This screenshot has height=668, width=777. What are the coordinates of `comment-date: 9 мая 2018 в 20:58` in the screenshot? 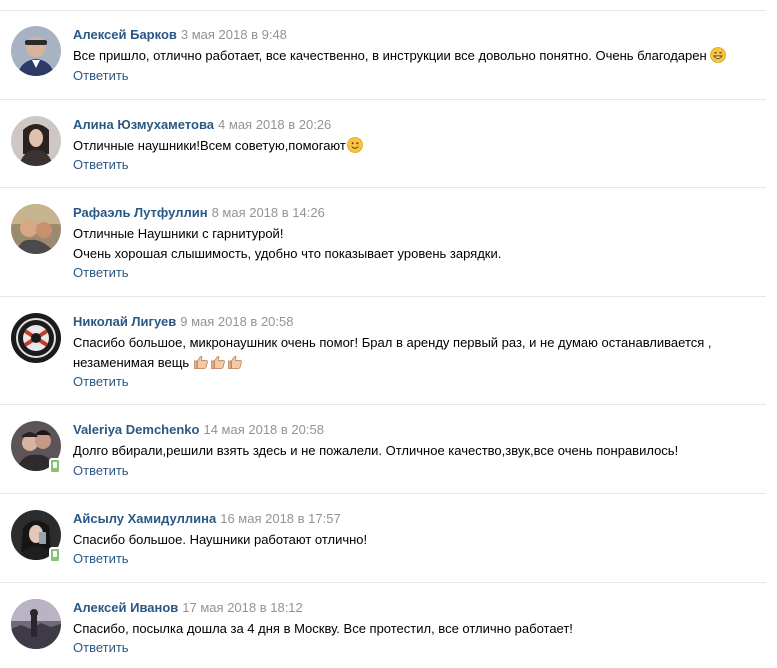 It's located at (236, 321).